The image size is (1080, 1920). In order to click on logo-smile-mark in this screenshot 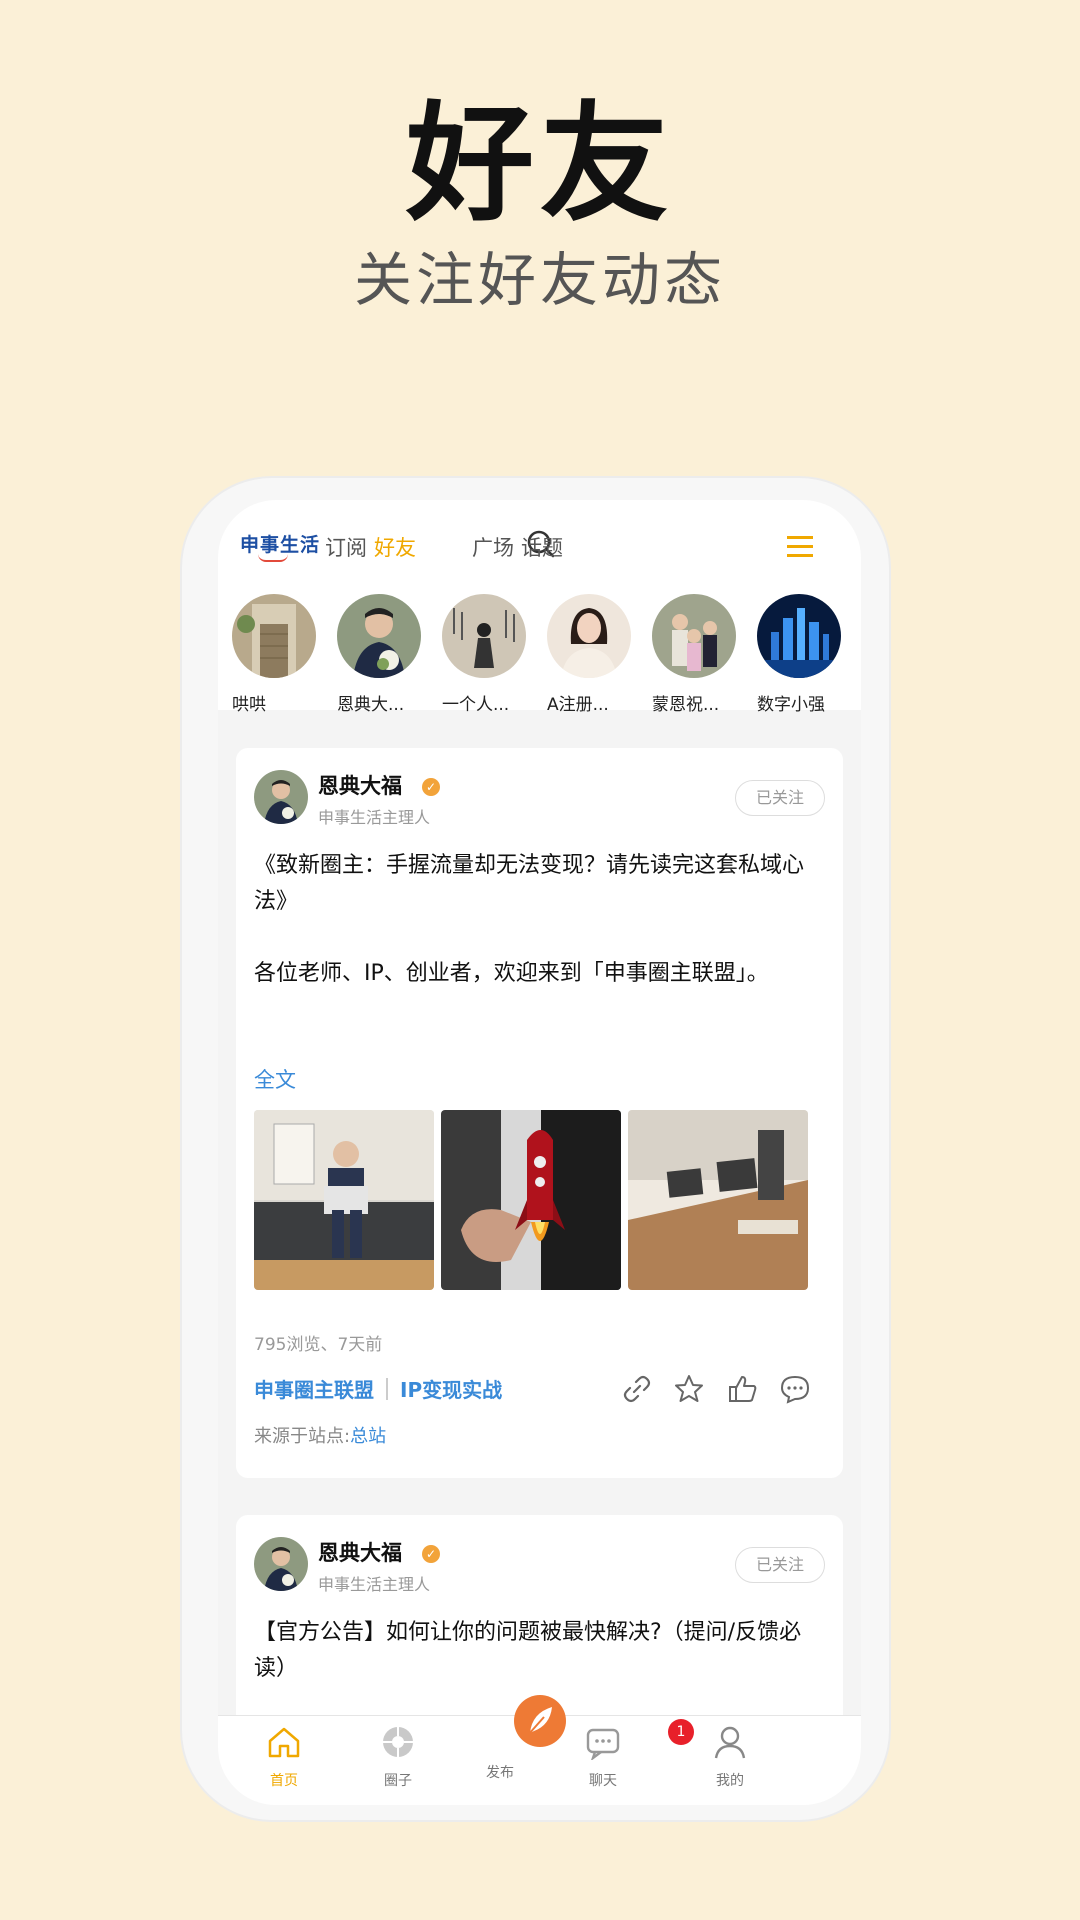, I will do `click(273, 558)`.